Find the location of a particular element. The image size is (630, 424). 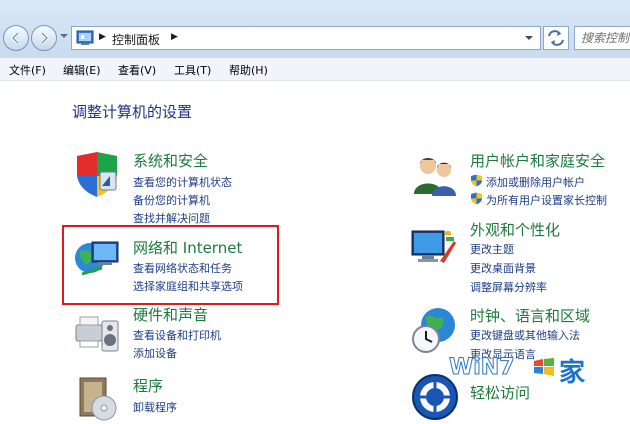

menu-edit: 编辑(E) is located at coordinates (82, 70).